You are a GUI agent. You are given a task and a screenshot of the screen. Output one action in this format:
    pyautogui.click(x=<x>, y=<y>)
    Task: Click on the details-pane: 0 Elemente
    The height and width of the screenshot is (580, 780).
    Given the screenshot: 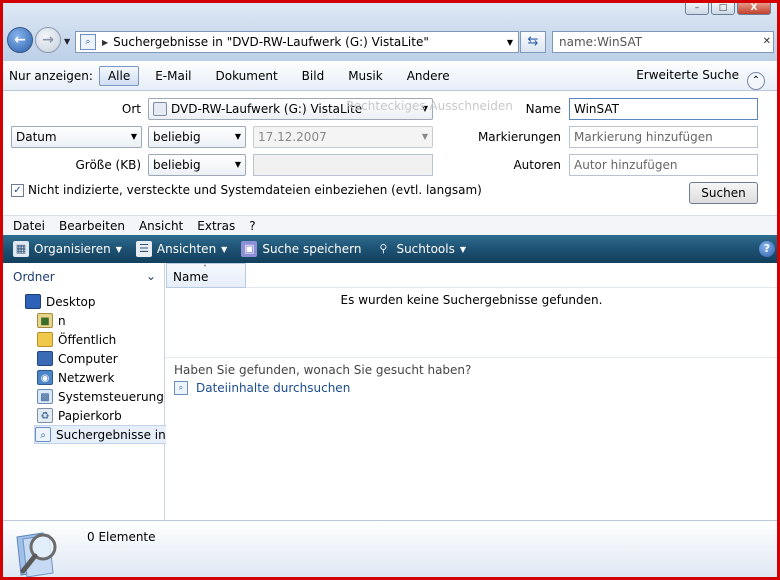 What is the action you would take?
    pyautogui.click(x=390, y=548)
    